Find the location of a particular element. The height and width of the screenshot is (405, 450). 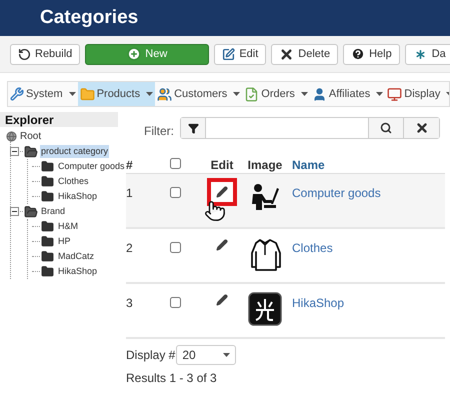

person-at-computer-icon is located at coordinates (265, 197).